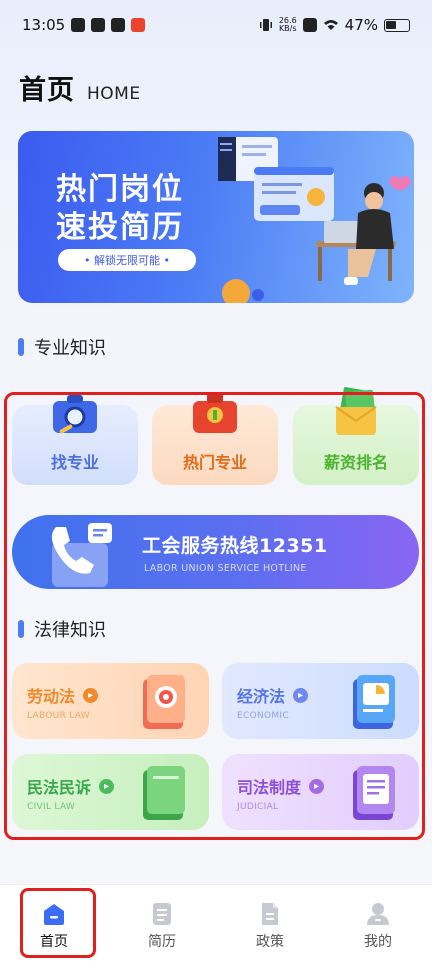 The image size is (432, 964). What do you see at coordinates (51, 696) in the screenshot?
I see `law-card-title-text: 劳动法` at bounding box center [51, 696].